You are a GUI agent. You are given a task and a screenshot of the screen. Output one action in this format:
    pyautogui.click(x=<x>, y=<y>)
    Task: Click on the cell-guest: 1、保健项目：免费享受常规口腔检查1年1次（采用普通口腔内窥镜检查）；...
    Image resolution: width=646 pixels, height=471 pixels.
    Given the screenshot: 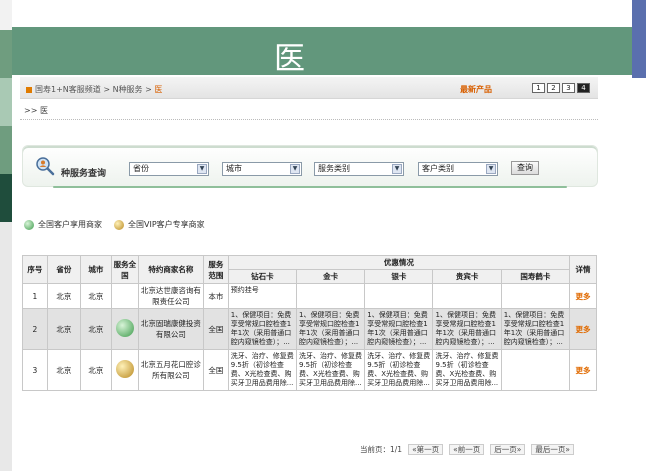 What is the action you would take?
    pyautogui.click(x=467, y=329)
    